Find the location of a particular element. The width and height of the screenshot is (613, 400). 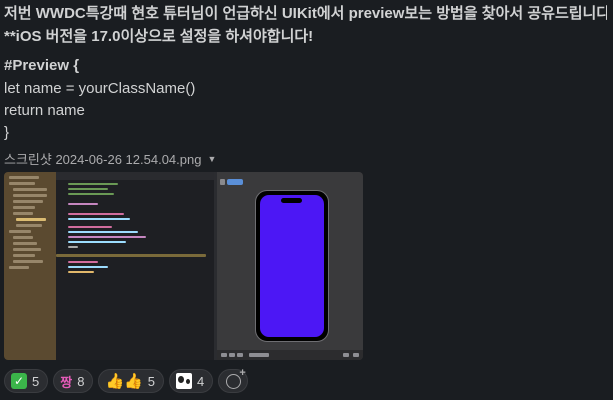

add-reaction-icon is located at coordinates (235, 378).